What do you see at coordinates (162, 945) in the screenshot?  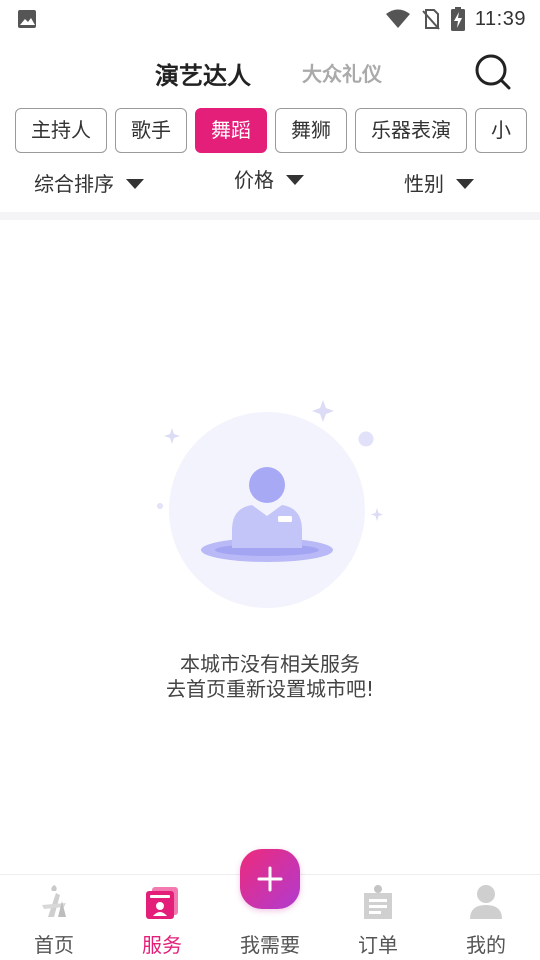 I see `nav-service-label: 服务` at bounding box center [162, 945].